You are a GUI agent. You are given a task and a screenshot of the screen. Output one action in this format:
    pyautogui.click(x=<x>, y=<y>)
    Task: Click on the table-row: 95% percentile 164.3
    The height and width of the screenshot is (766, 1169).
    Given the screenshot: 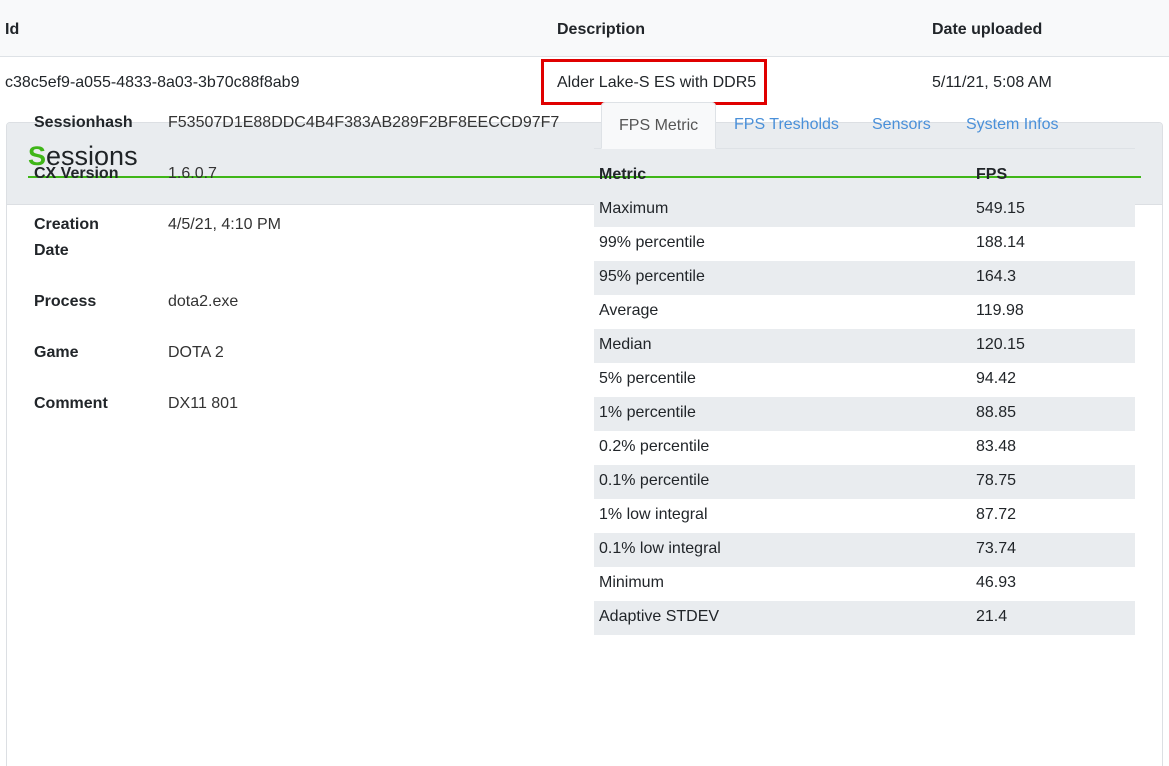 What is the action you would take?
    pyautogui.click(x=864, y=278)
    